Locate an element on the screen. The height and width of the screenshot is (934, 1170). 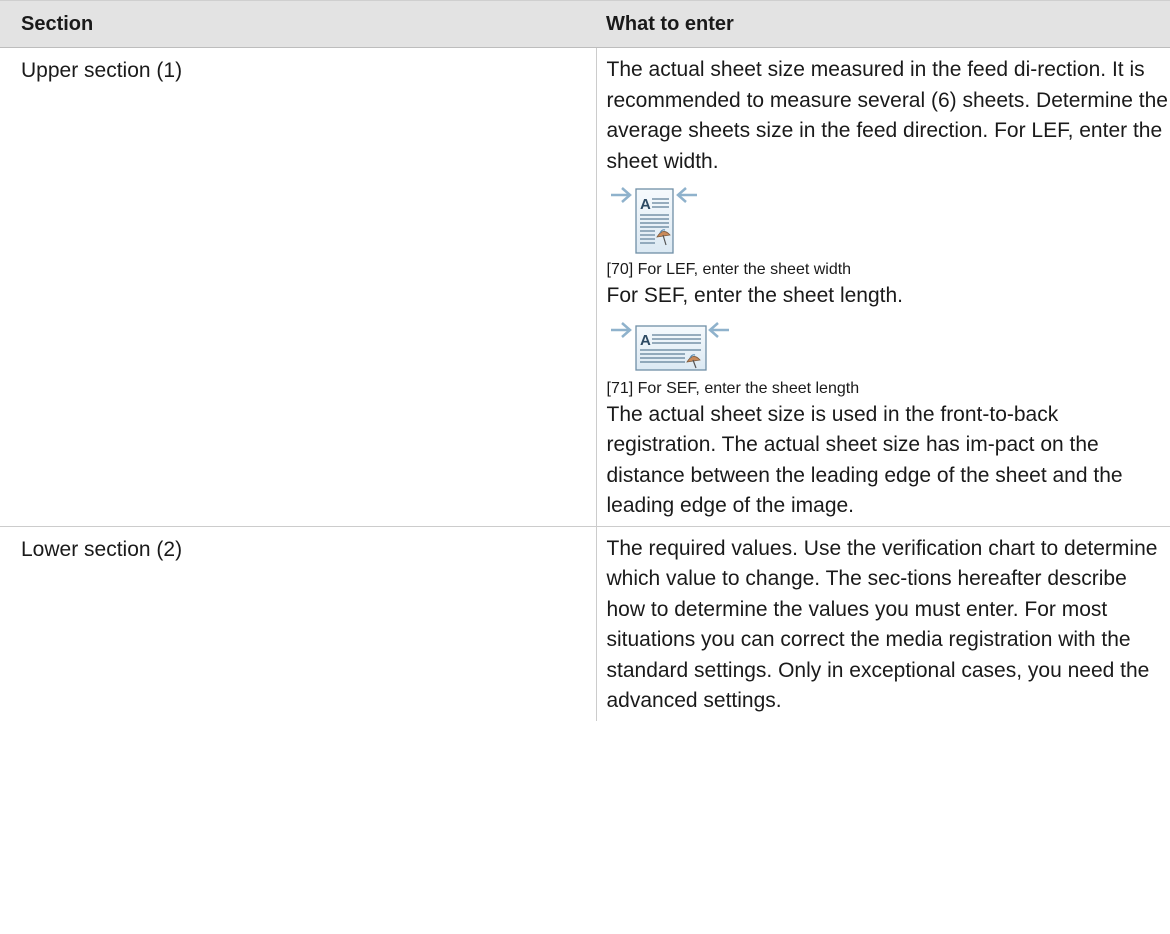
sef-sheet-length-icon: A is located at coordinates (888, 348).